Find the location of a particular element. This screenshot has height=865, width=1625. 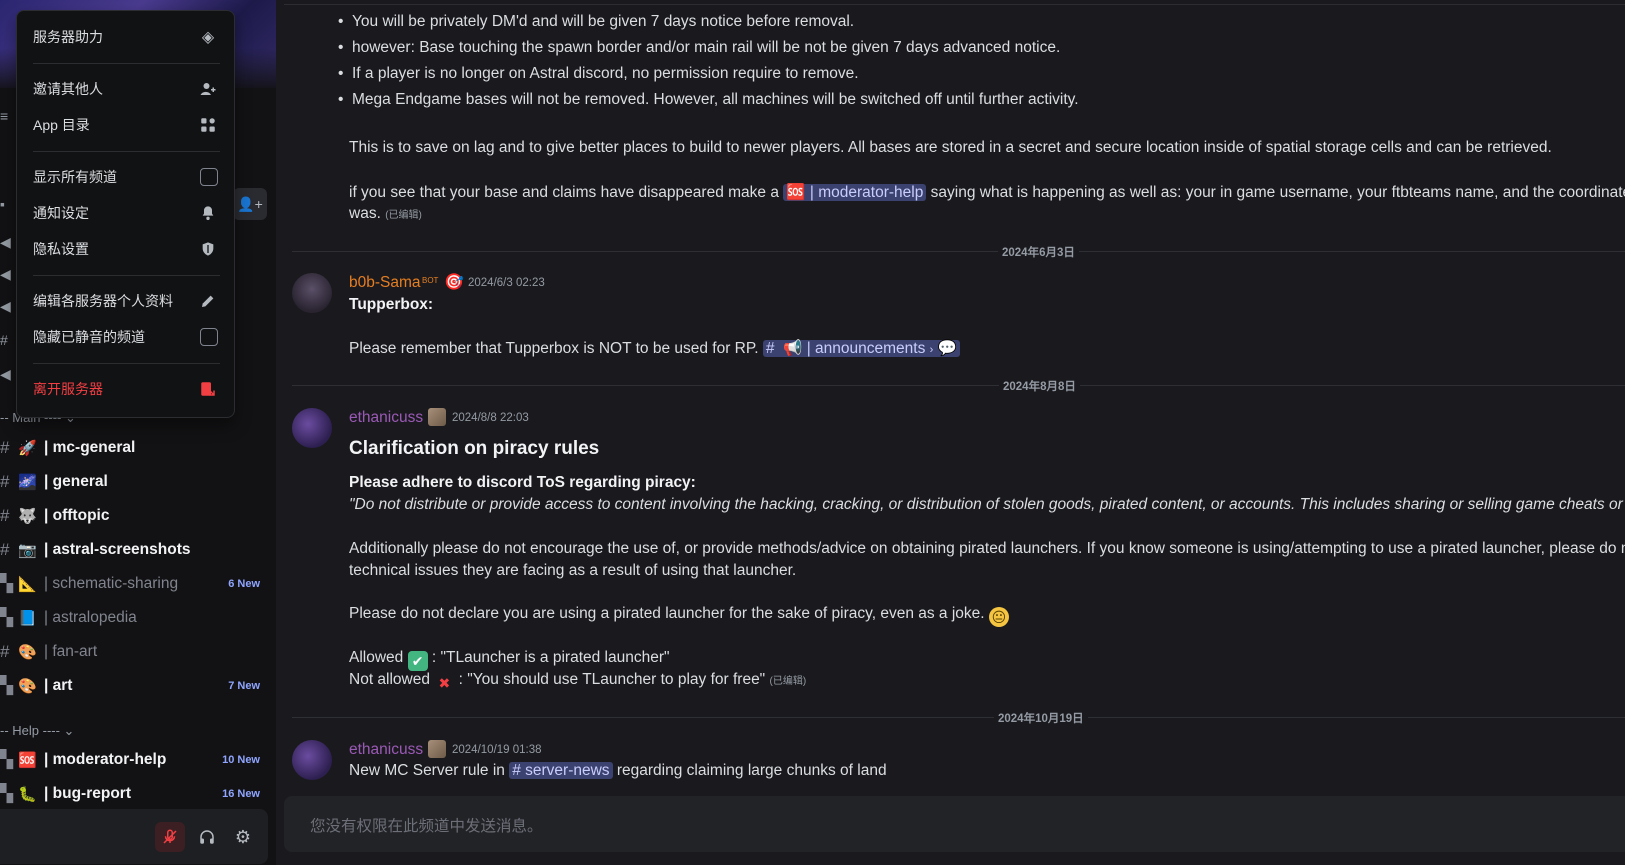

menu-item-privacy-settings: 隐私设置 is located at coordinates (125, 249).